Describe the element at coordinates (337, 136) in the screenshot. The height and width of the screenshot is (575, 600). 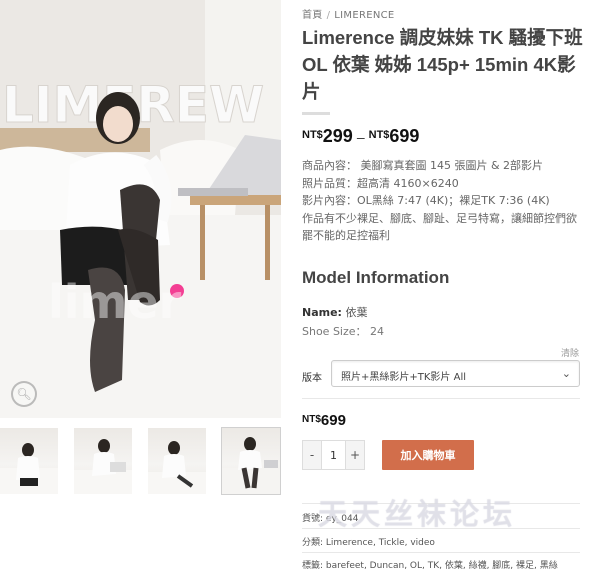
I see `price-min: 299` at that location.